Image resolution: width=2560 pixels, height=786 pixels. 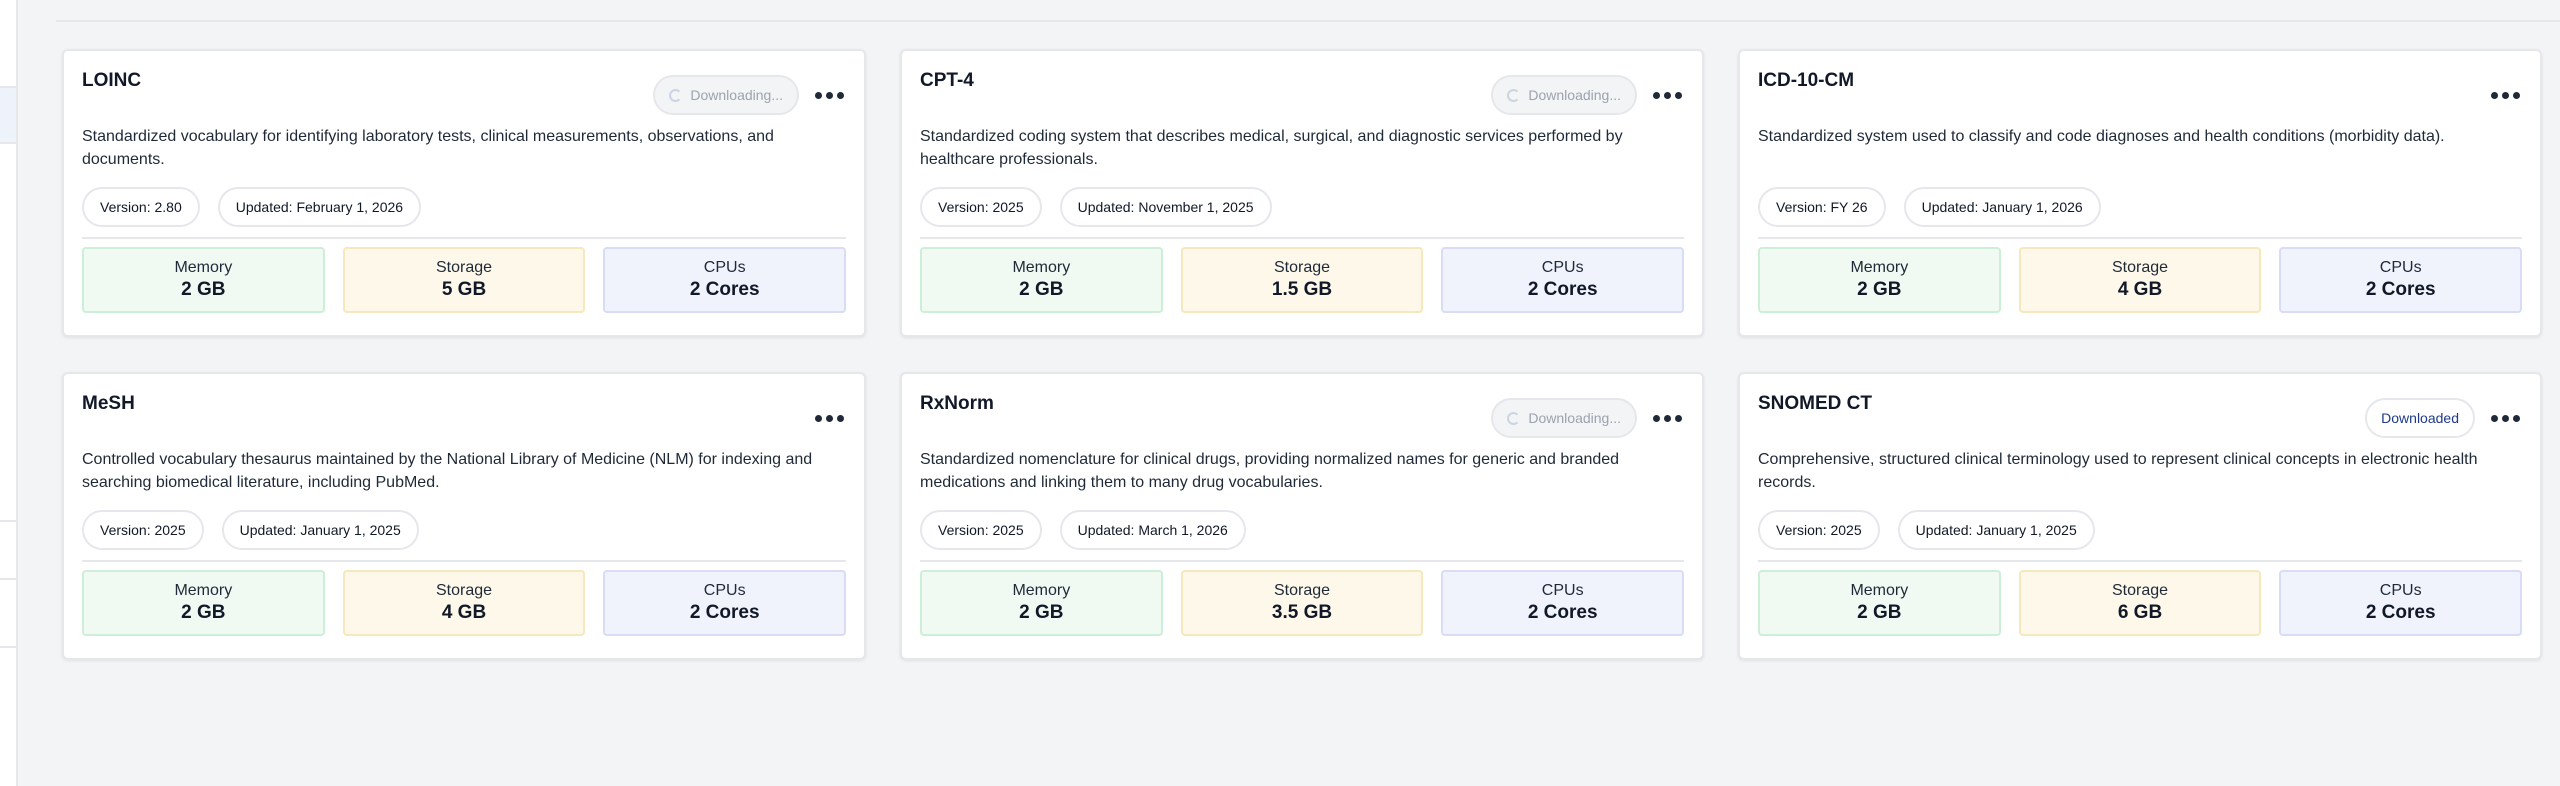 I want to click on storage-stat: Storage 5 GB, so click(x=464, y=280).